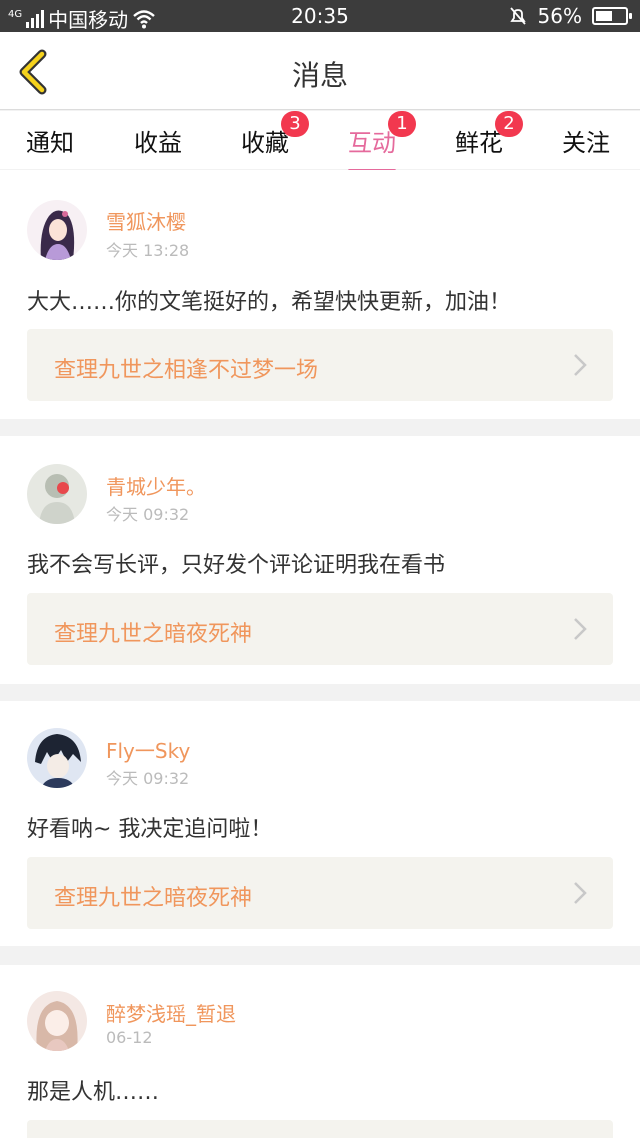 This screenshot has height=1138, width=640. I want to click on battery-icon, so click(612, 16).